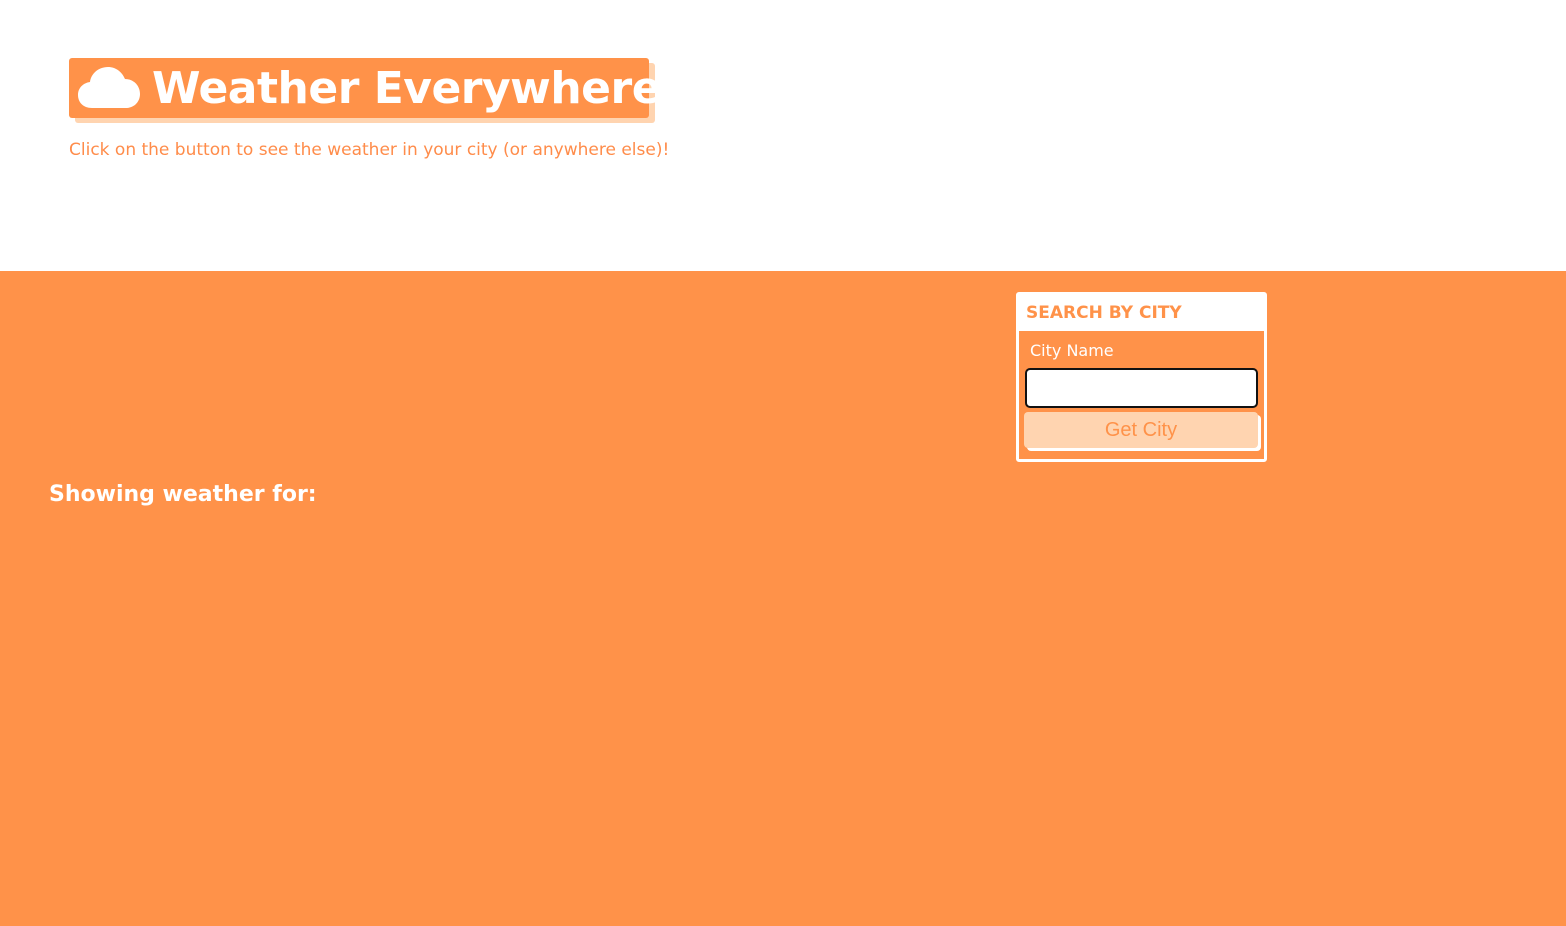 The width and height of the screenshot is (1566, 926). What do you see at coordinates (416, 88) in the screenshot?
I see `page-title: Weather Everywhere!` at bounding box center [416, 88].